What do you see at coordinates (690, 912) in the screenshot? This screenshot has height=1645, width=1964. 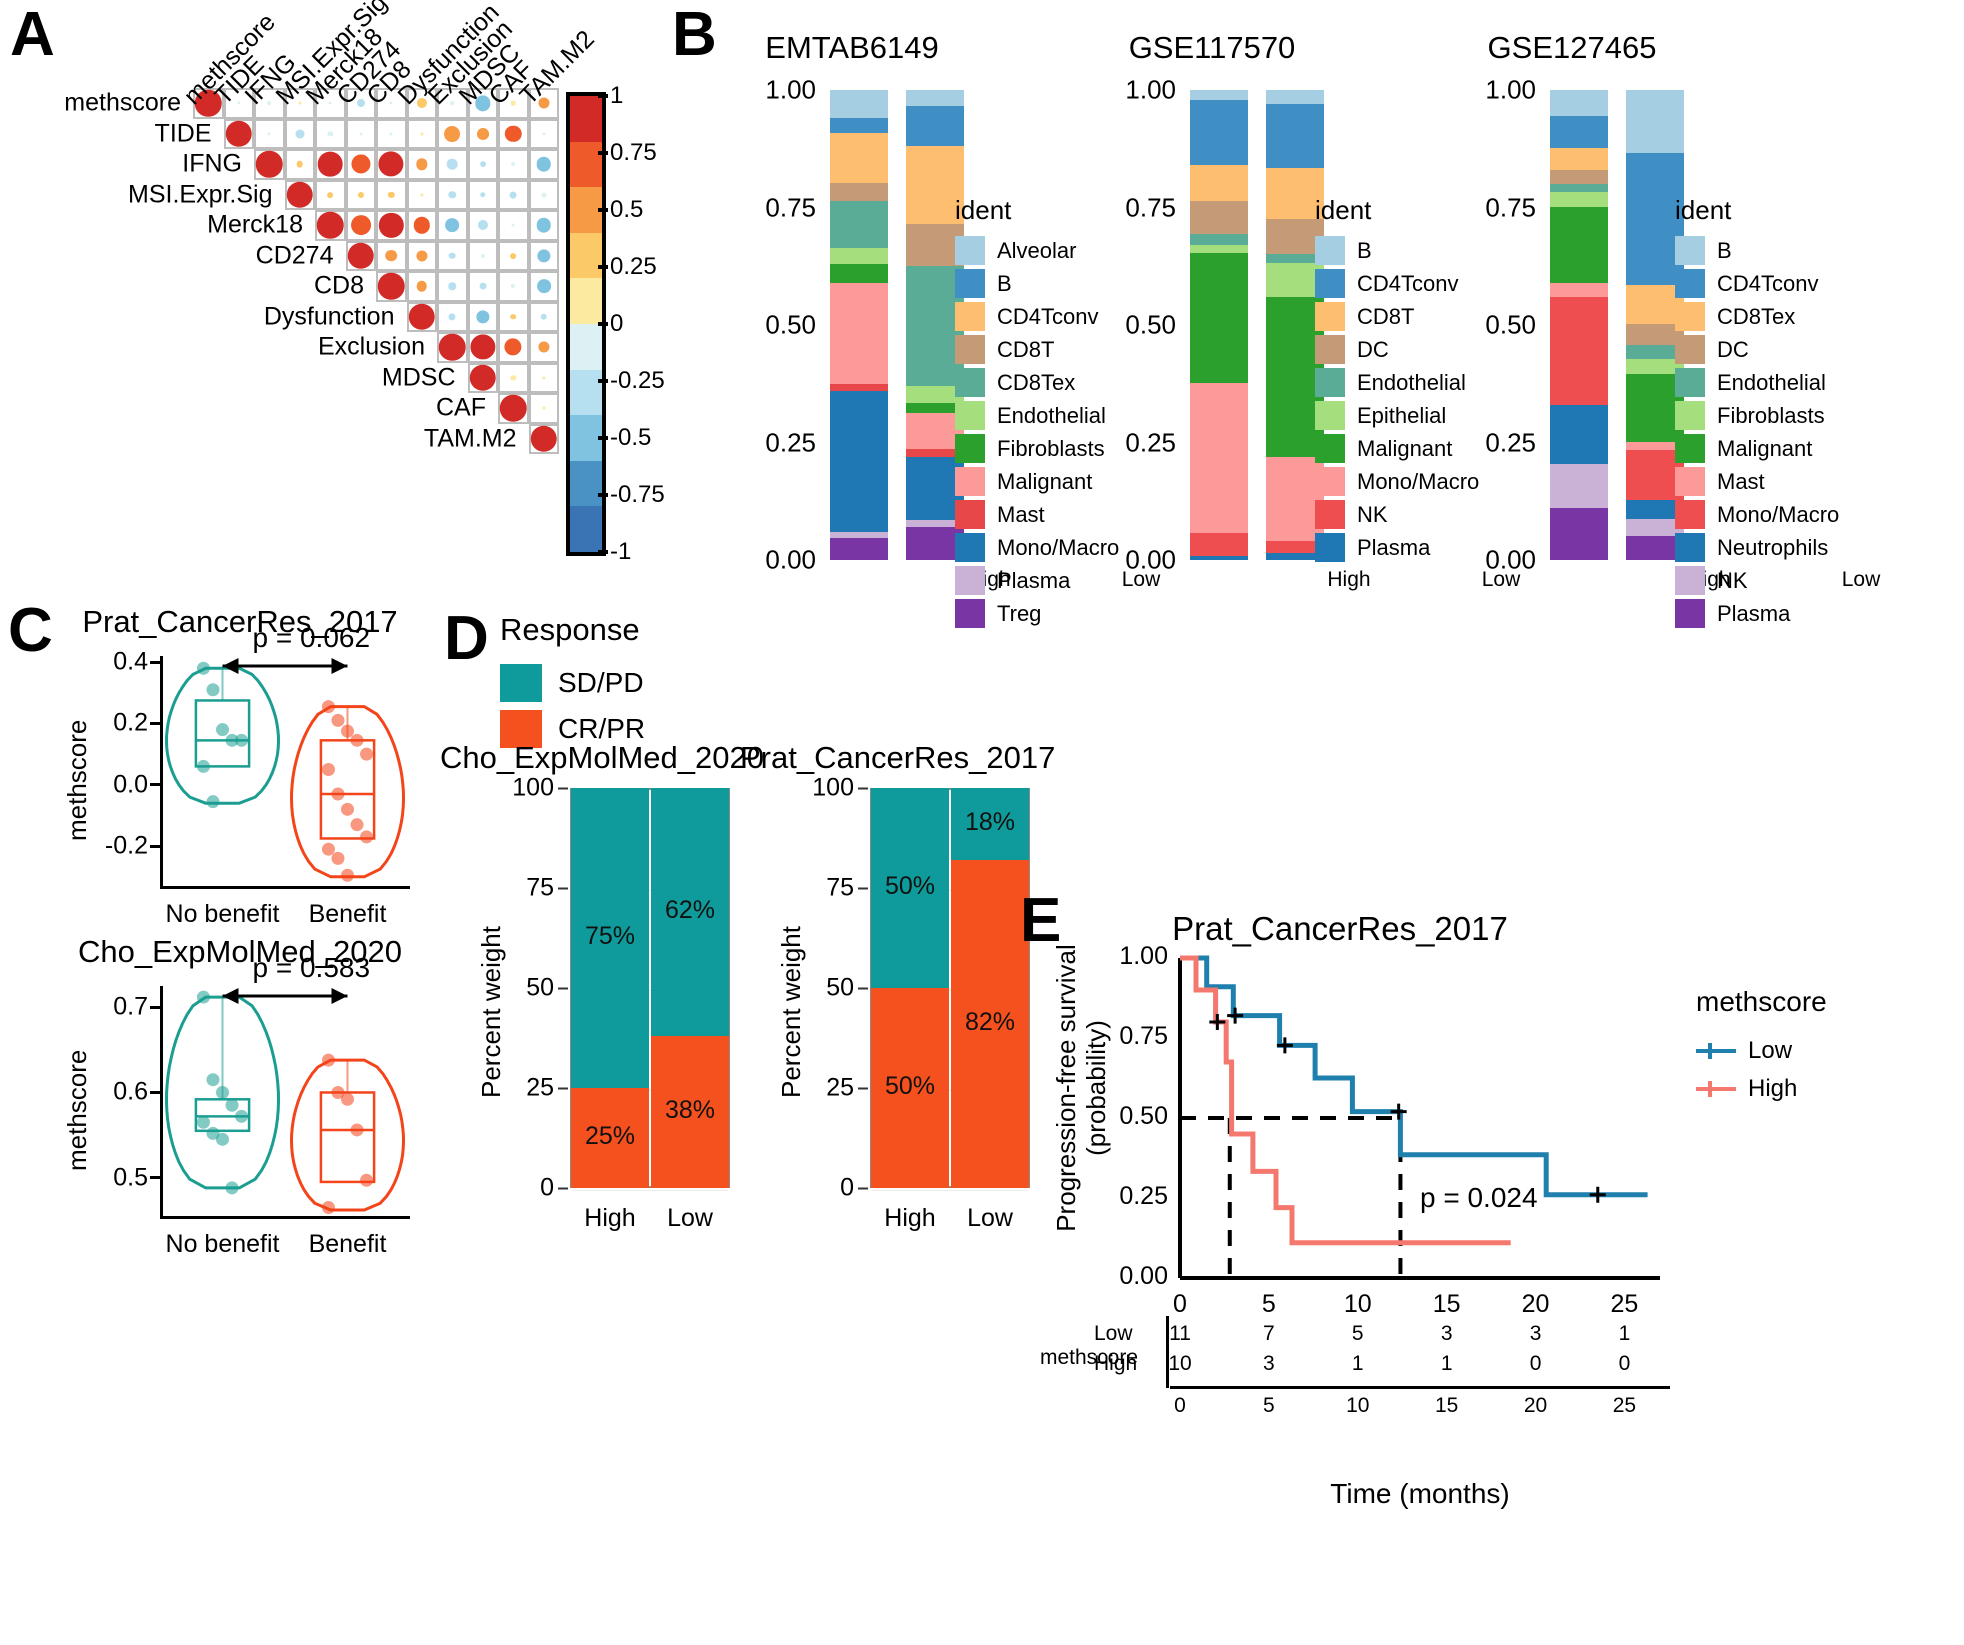 I see `segment-SD/PD: 62%` at bounding box center [690, 912].